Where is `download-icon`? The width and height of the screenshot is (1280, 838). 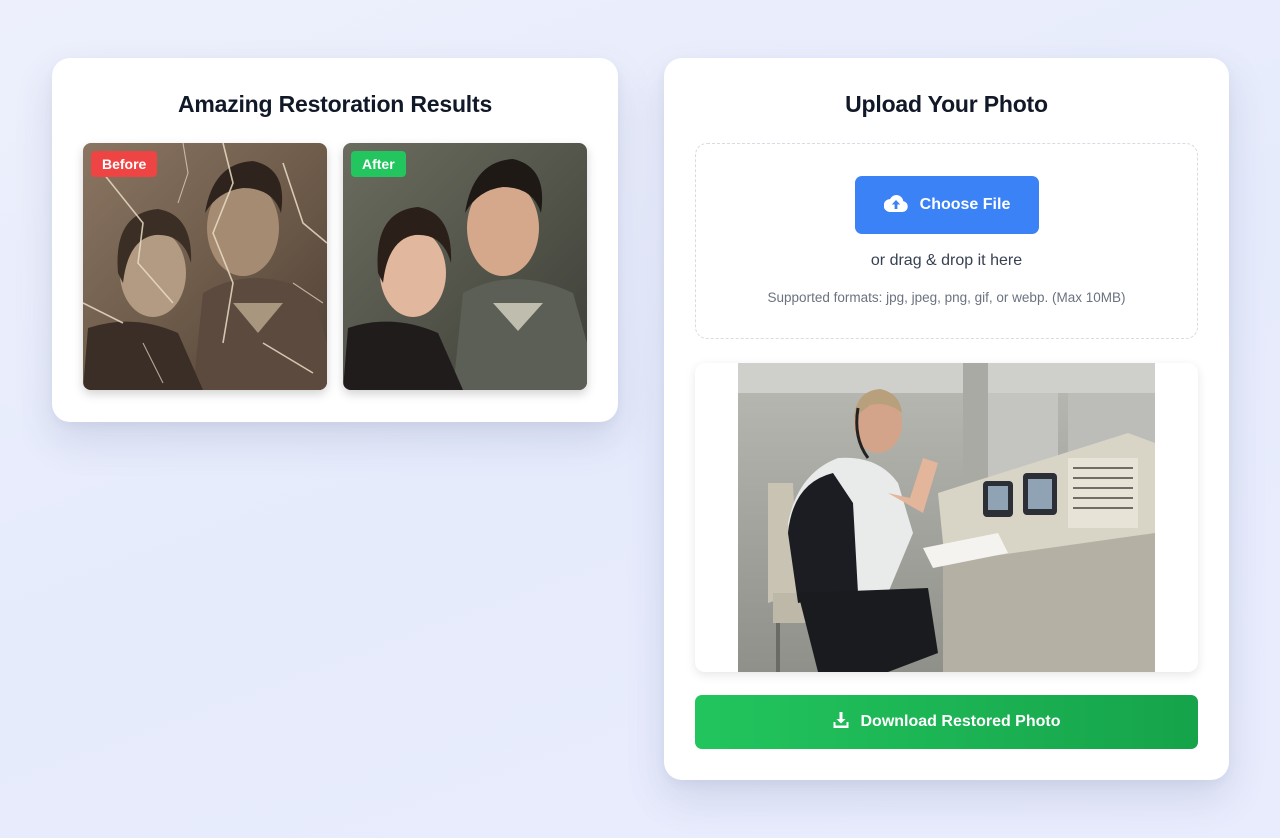 download-icon is located at coordinates (841, 722).